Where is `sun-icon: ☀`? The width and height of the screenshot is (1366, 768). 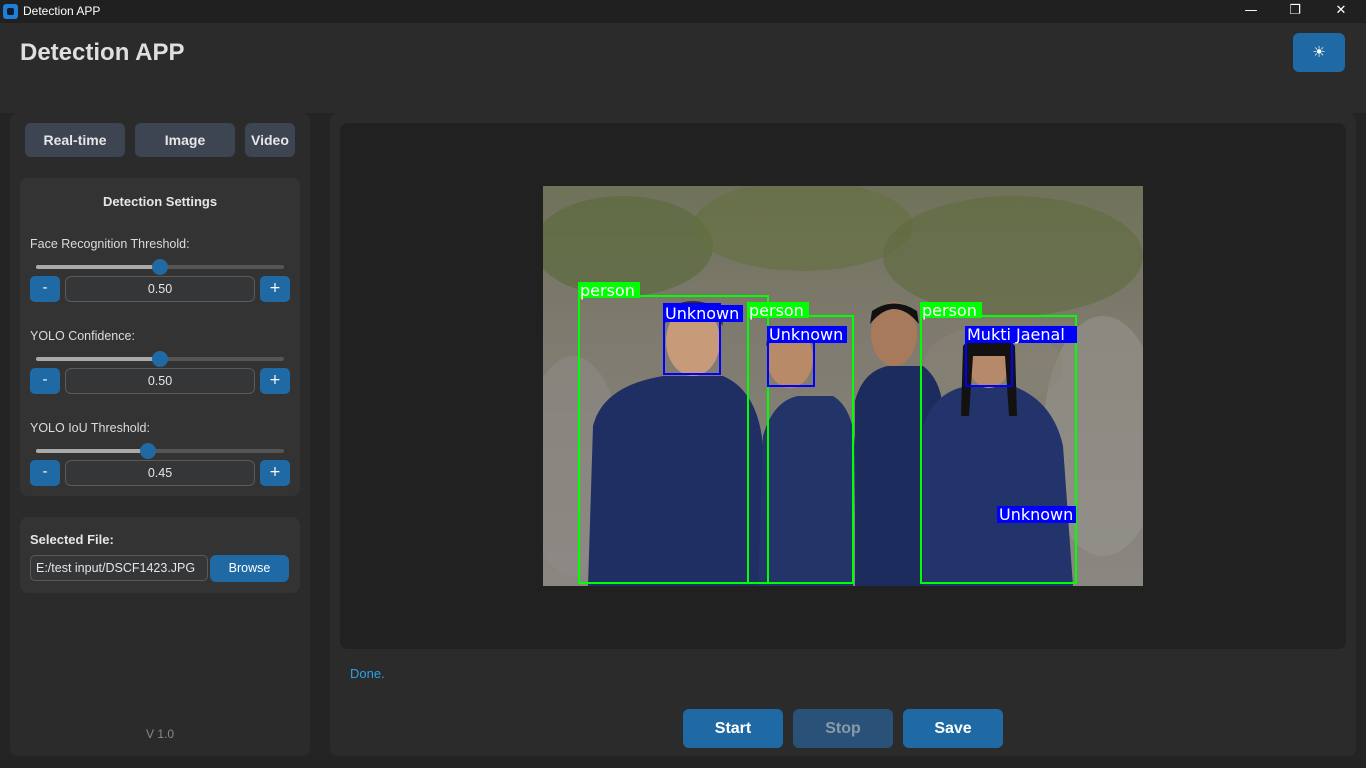 sun-icon: ☀ is located at coordinates (1319, 52).